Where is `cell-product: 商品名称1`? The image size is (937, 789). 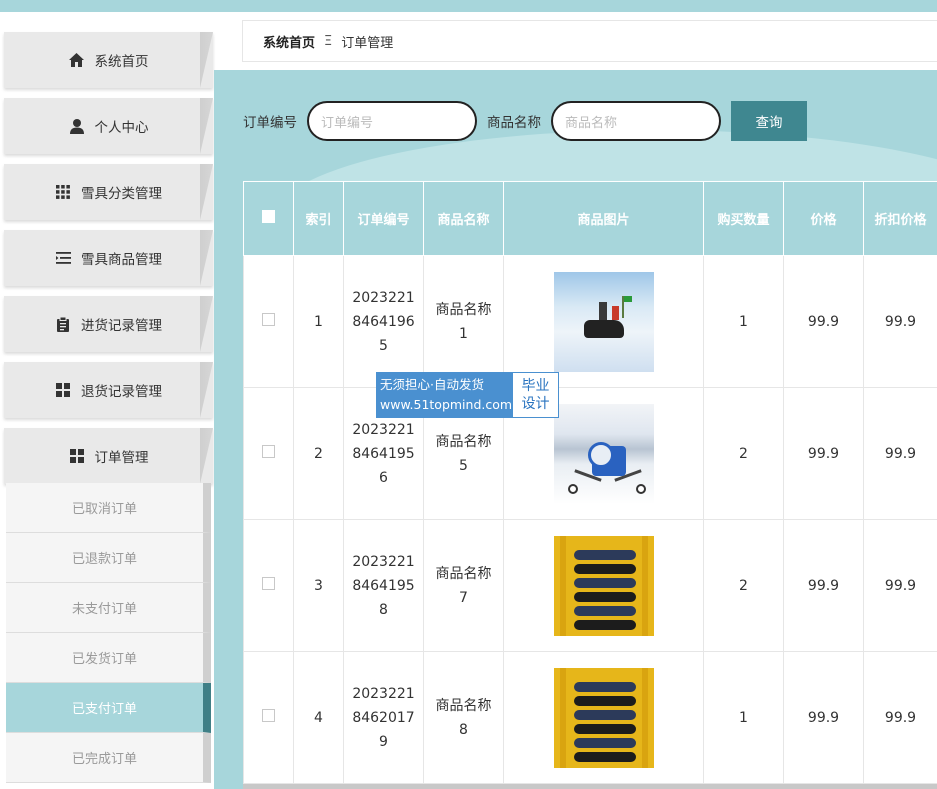
cell-product: 商品名称1 is located at coordinates (463, 321).